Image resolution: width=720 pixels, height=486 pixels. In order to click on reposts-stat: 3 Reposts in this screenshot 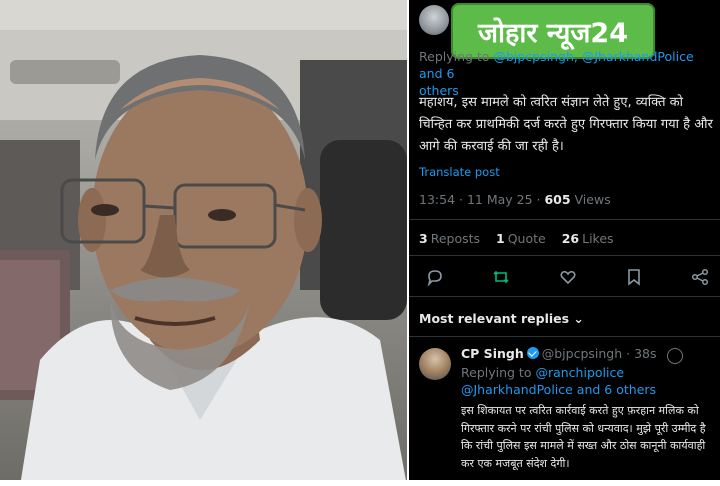, I will do `click(449, 238)`.